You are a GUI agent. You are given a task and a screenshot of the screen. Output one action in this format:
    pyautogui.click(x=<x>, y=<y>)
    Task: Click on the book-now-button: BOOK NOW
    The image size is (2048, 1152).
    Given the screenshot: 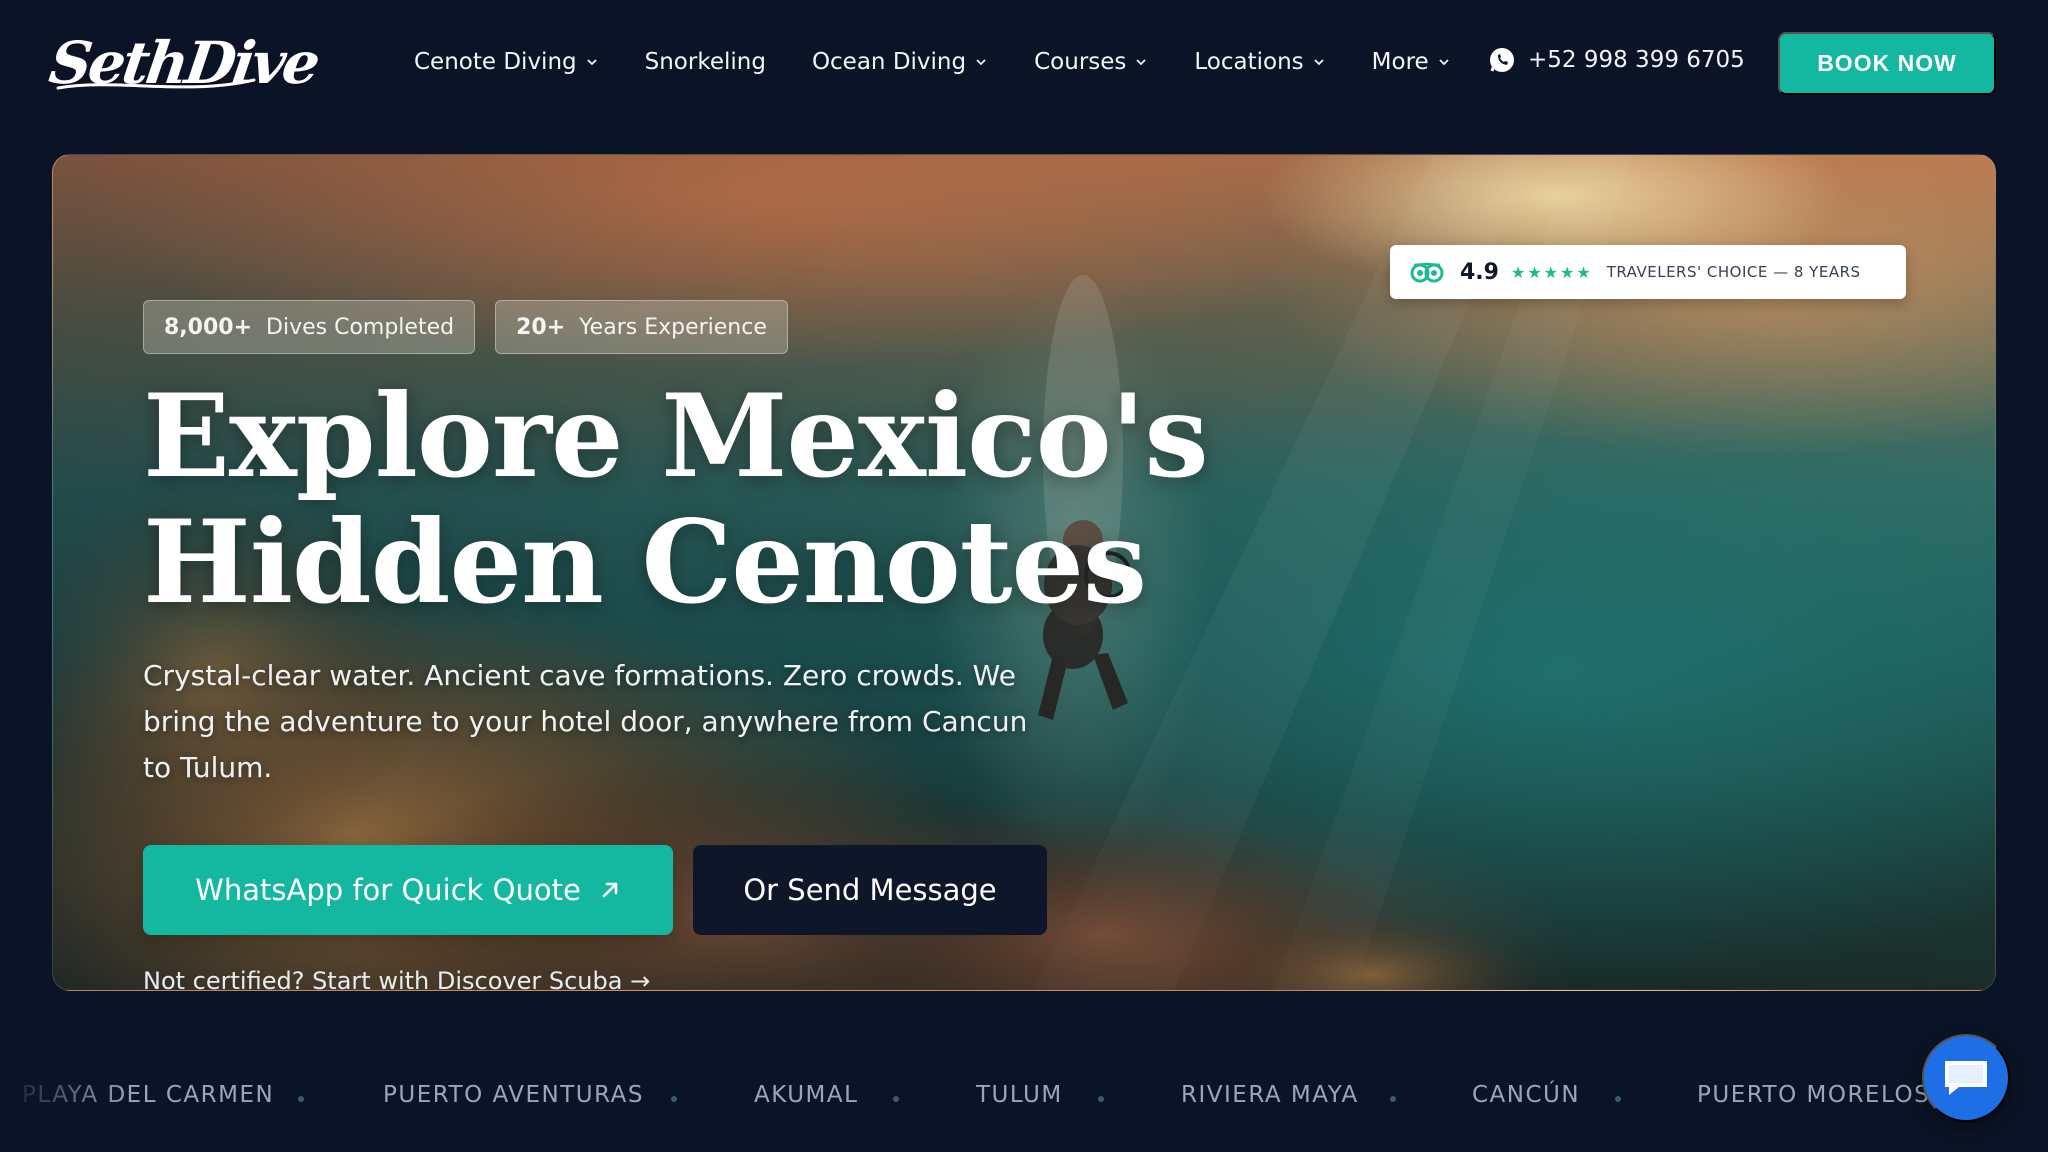 What is the action you would take?
    pyautogui.click(x=1887, y=63)
    